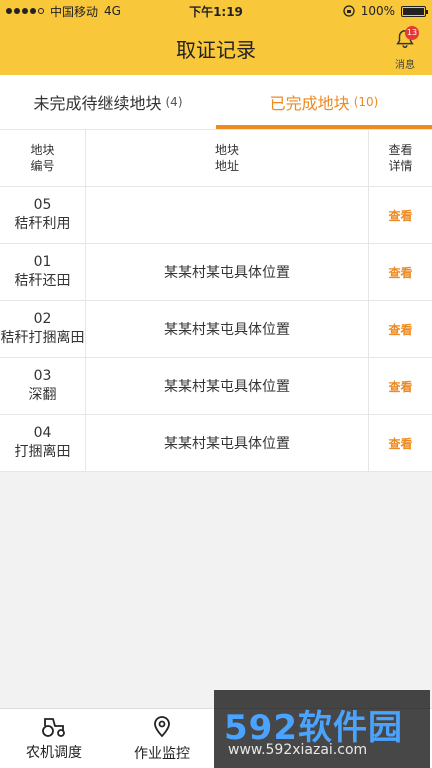  I want to click on plot-number: 01, so click(42, 262).